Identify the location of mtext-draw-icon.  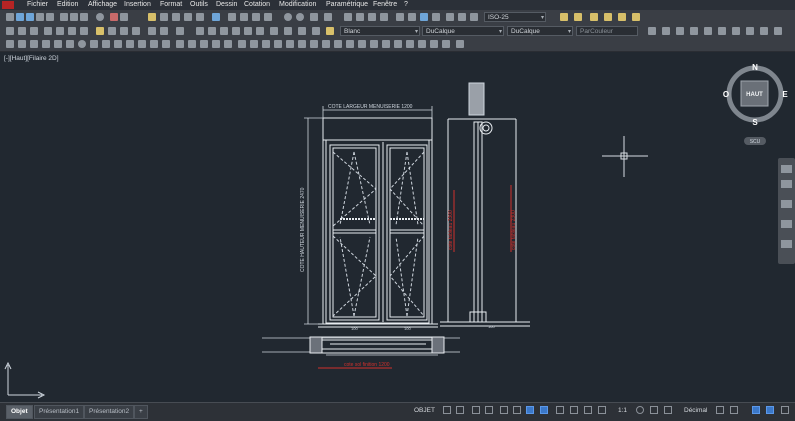
(228, 44).